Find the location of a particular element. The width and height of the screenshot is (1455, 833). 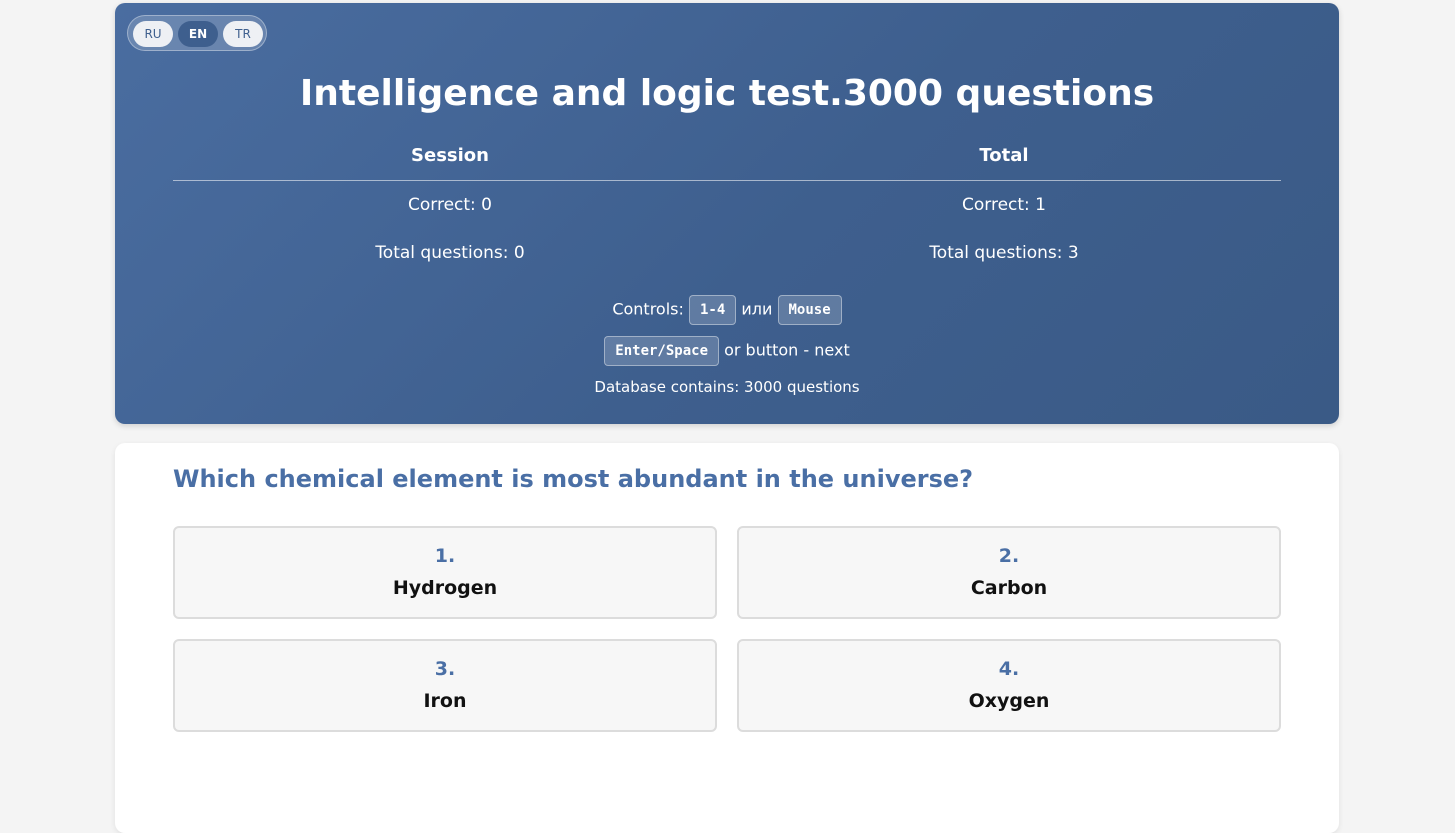

answer-text: Carbon is located at coordinates (1009, 588).